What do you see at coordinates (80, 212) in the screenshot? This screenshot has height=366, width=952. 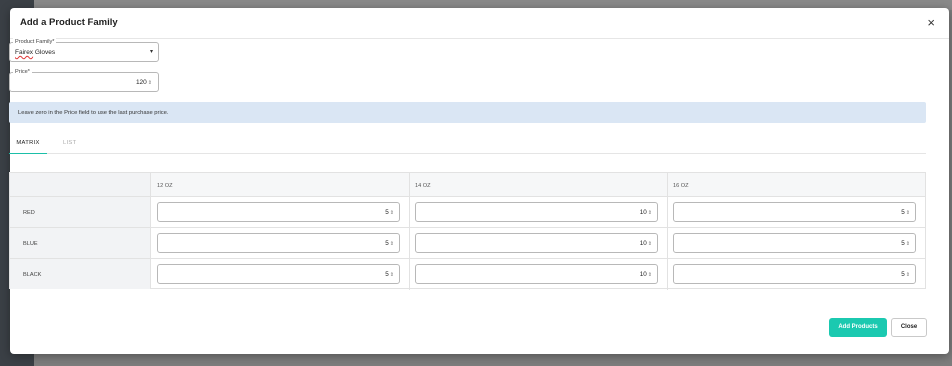 I see `row-header: RED` at bounding box center [80, 212].